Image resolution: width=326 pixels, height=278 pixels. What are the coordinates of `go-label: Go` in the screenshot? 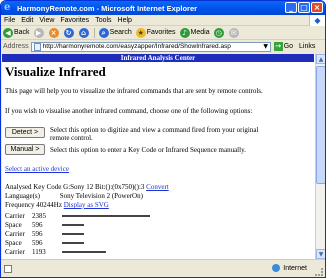 It's located at (288, 46).